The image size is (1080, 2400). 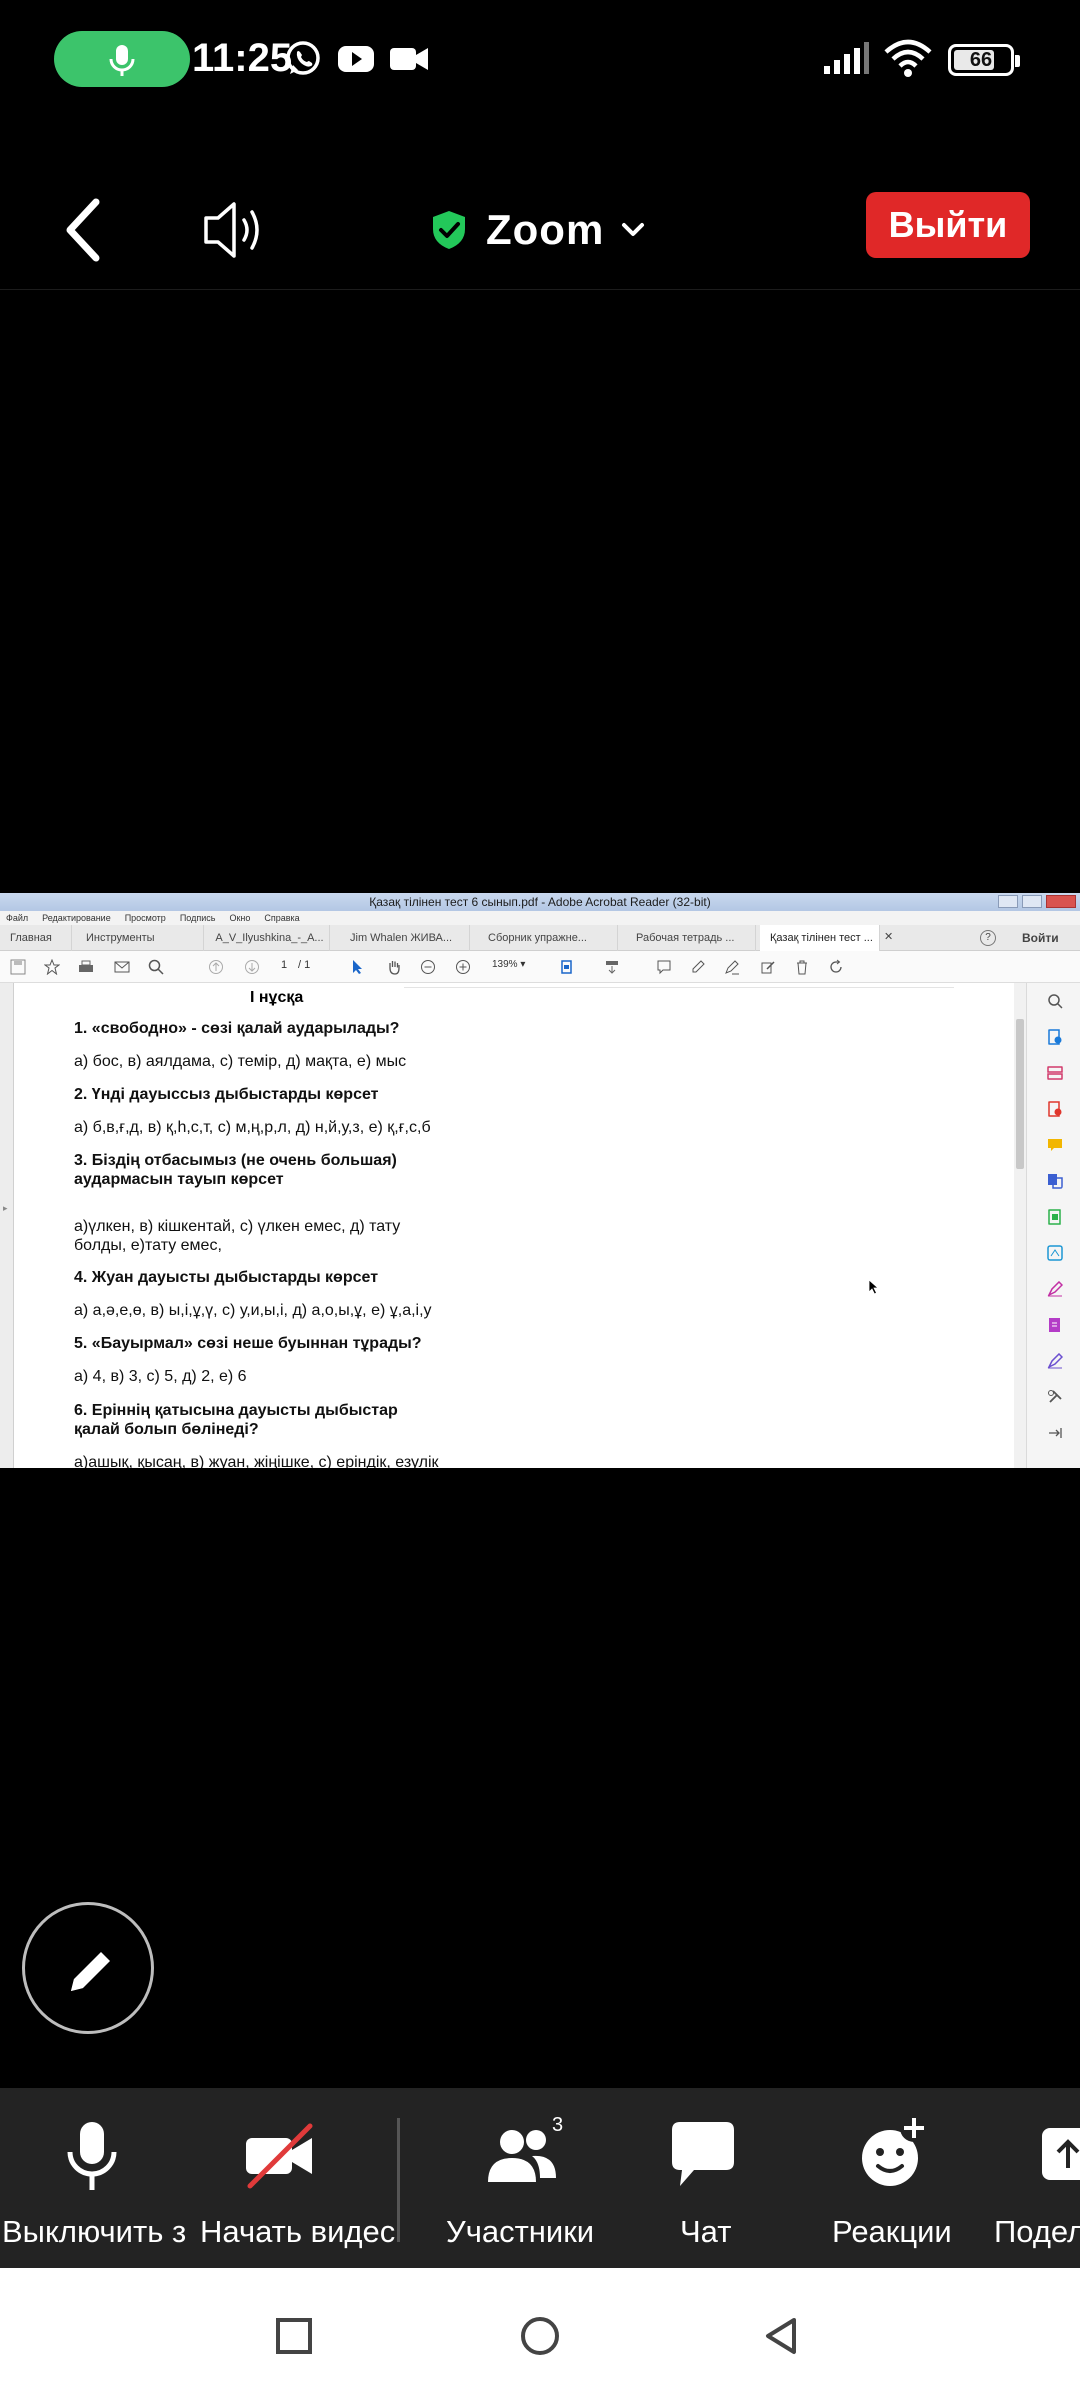 What do you see at coordinates (17, 918) in the screenshot?
I see `menu-file: Файл` at bounding box center [17, 918].